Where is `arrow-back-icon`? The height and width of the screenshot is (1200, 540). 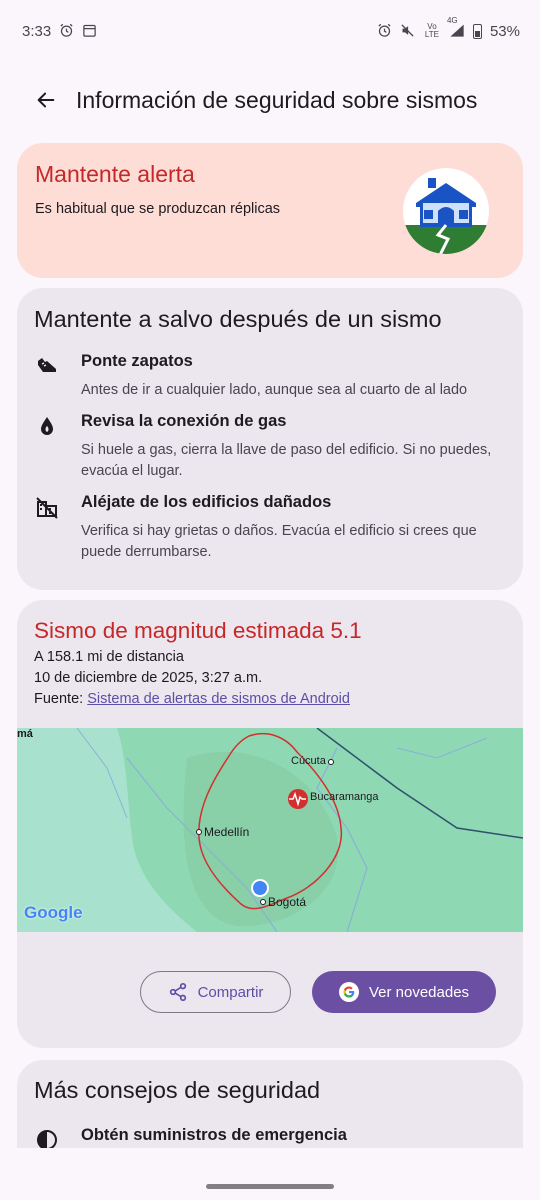
arrow-back-icon is located at coordinates (46, 100).